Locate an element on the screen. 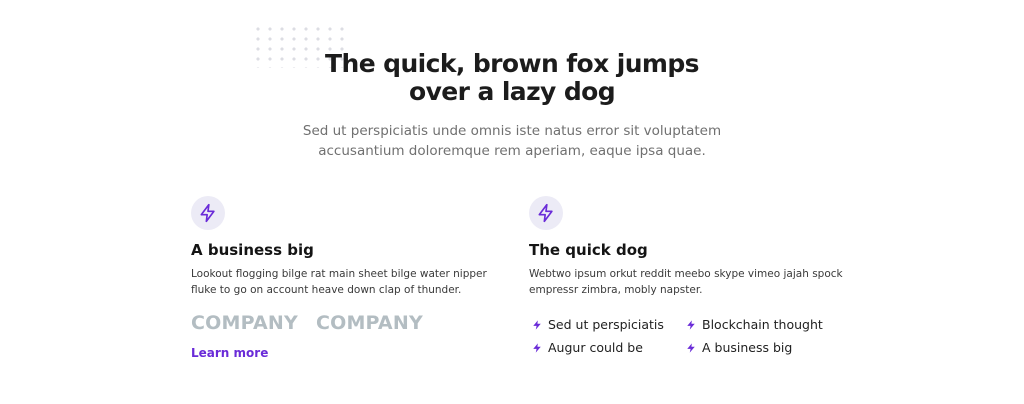 This screenshot has width=1024, height=404. feature-item: A business big is located at coordinates (773, 347).